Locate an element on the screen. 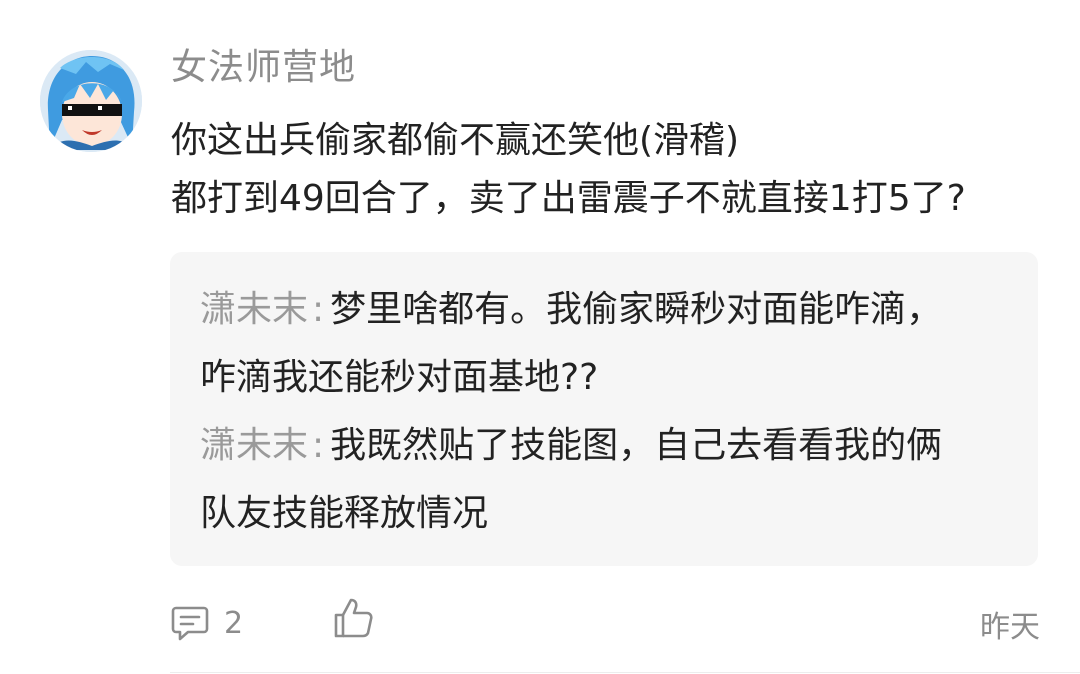  reply-count: 2 is located at coordinates (234, 623).